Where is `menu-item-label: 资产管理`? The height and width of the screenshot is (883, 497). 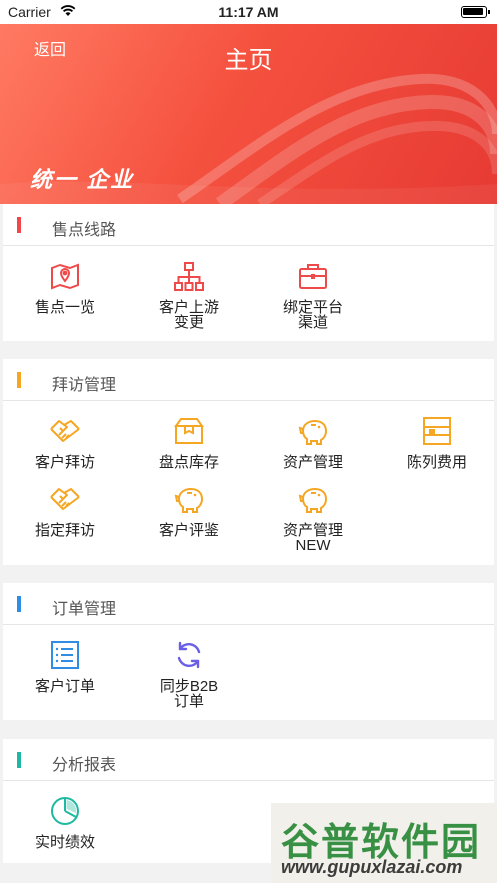
menu-item-label: 资产管理 is located at coordinates (312, 462).